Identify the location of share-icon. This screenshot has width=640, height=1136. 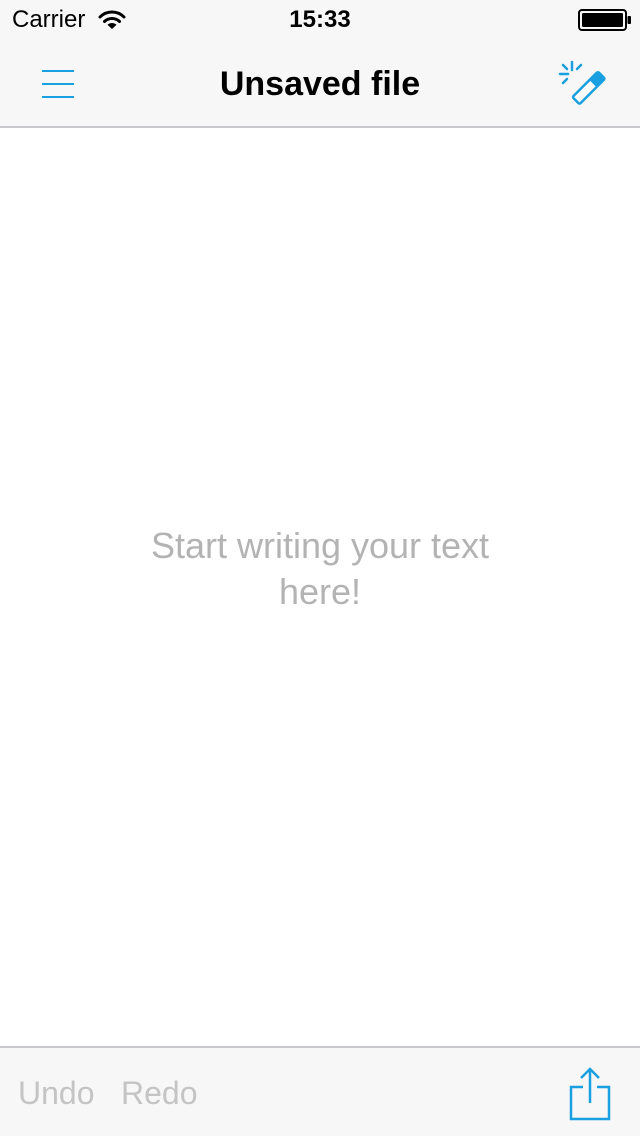
(590, 1094).